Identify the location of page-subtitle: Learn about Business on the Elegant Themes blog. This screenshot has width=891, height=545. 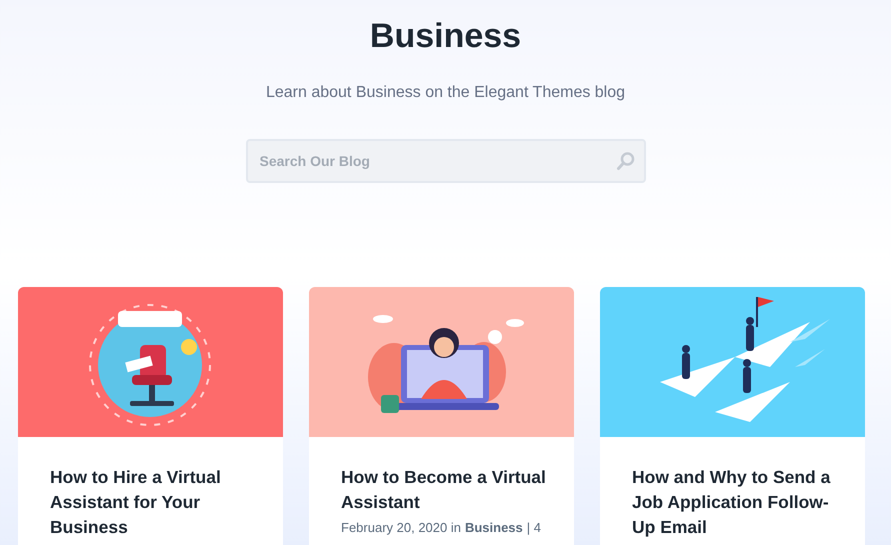
(446, 93).